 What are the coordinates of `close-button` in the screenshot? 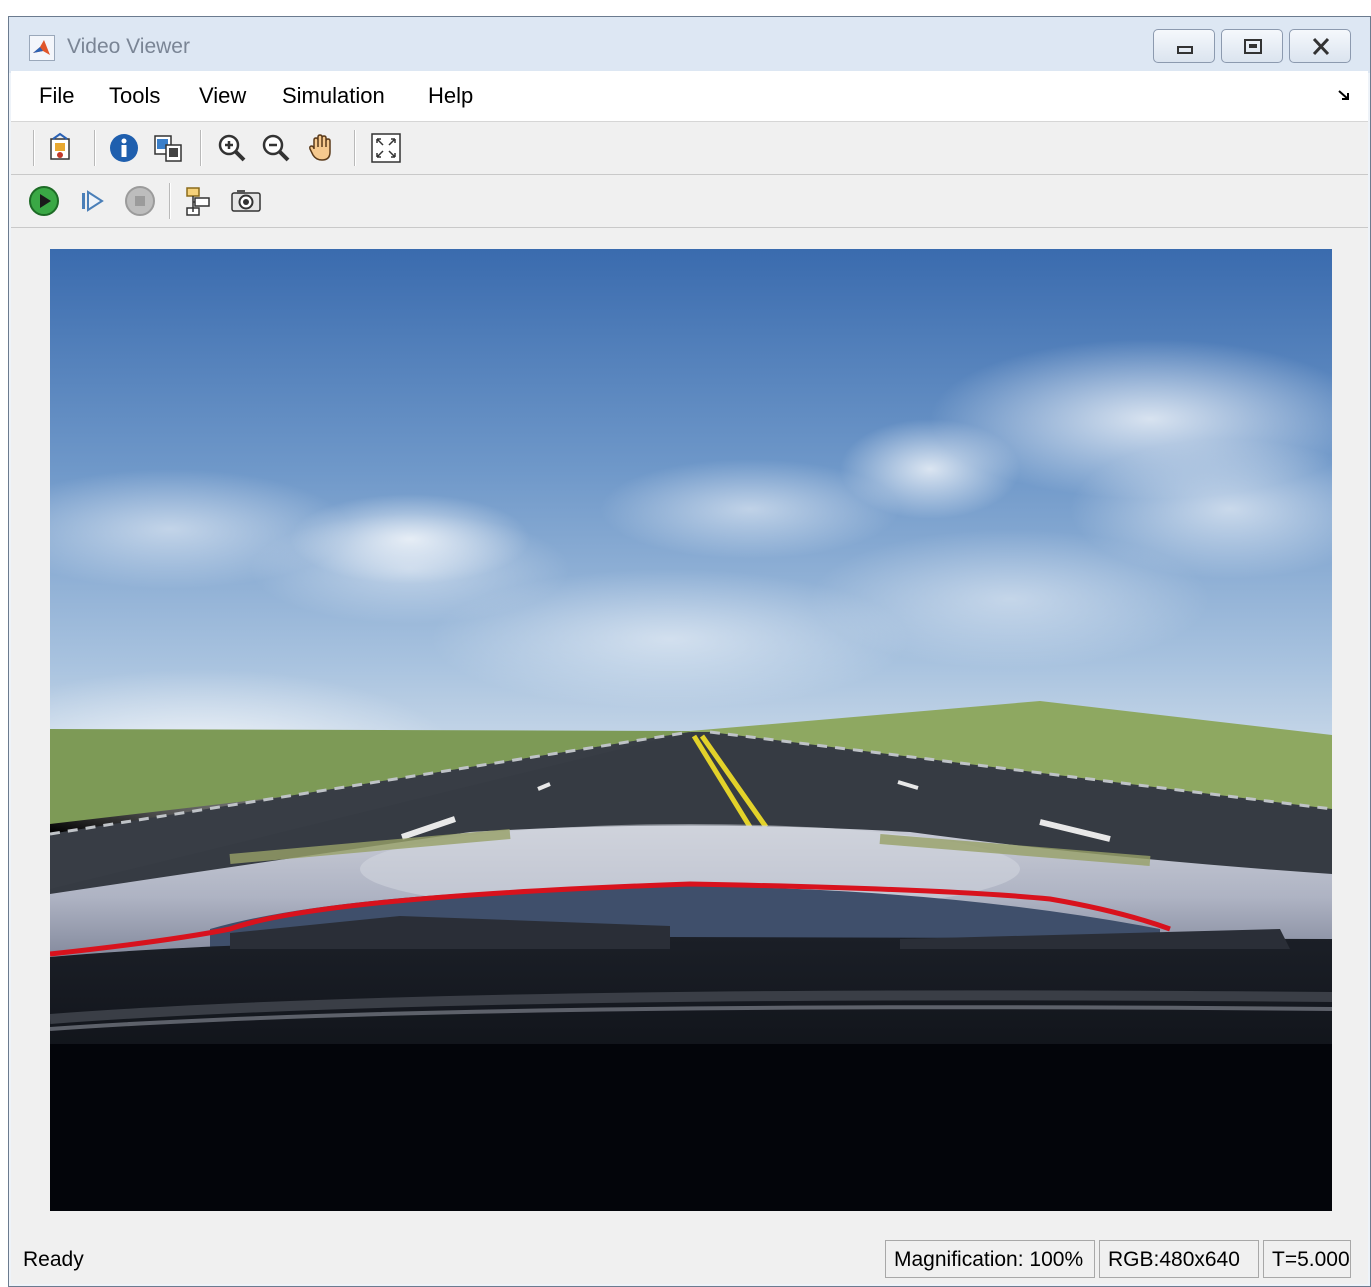 It's located at (1320, 46).